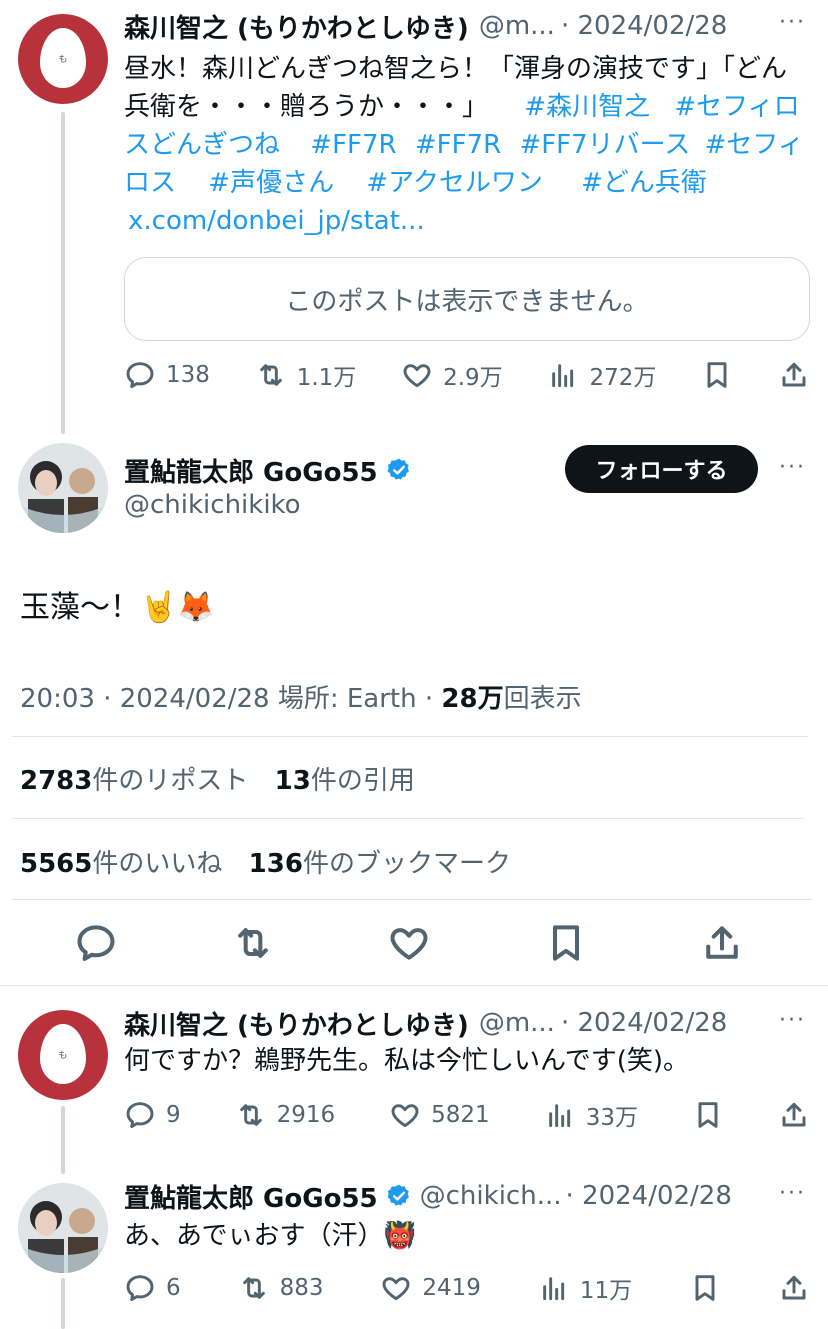 This screenshot has width=828, height=1329. I want to click on likes-stat: 5565件のいいね, so click(121, 864).